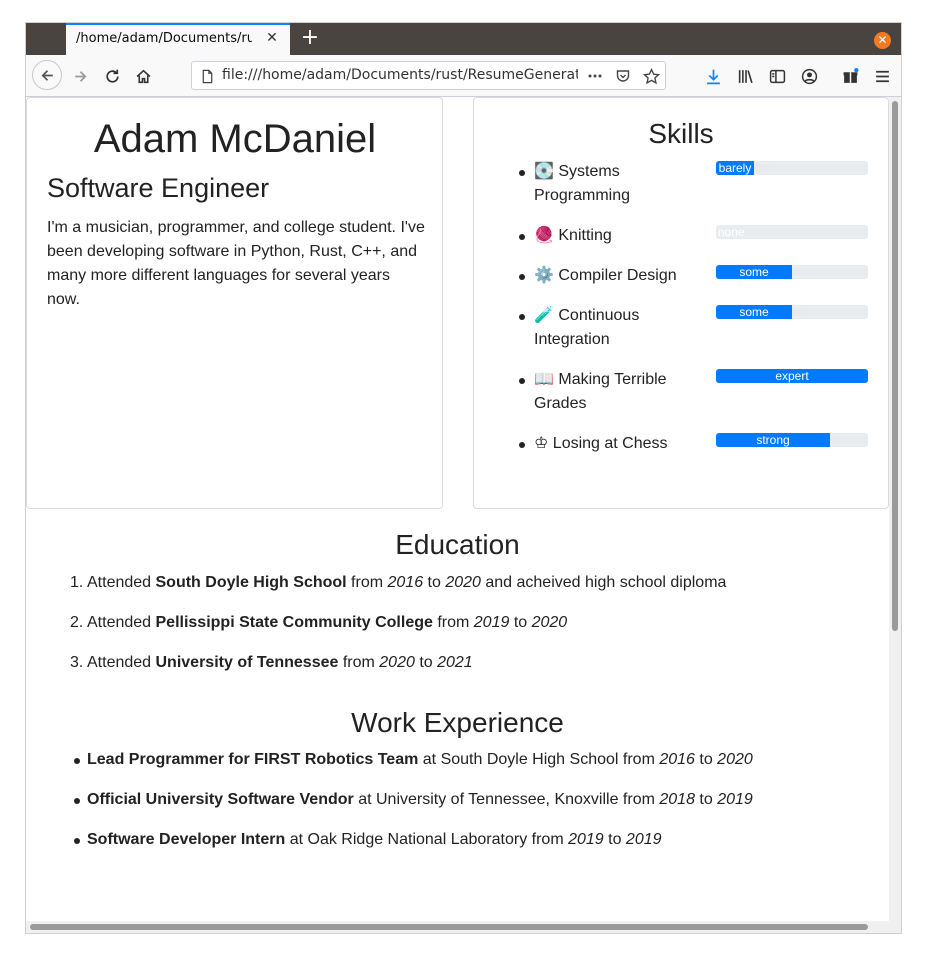  I want to click on skill-label: 🧶 Knitting, so click(573, 235).